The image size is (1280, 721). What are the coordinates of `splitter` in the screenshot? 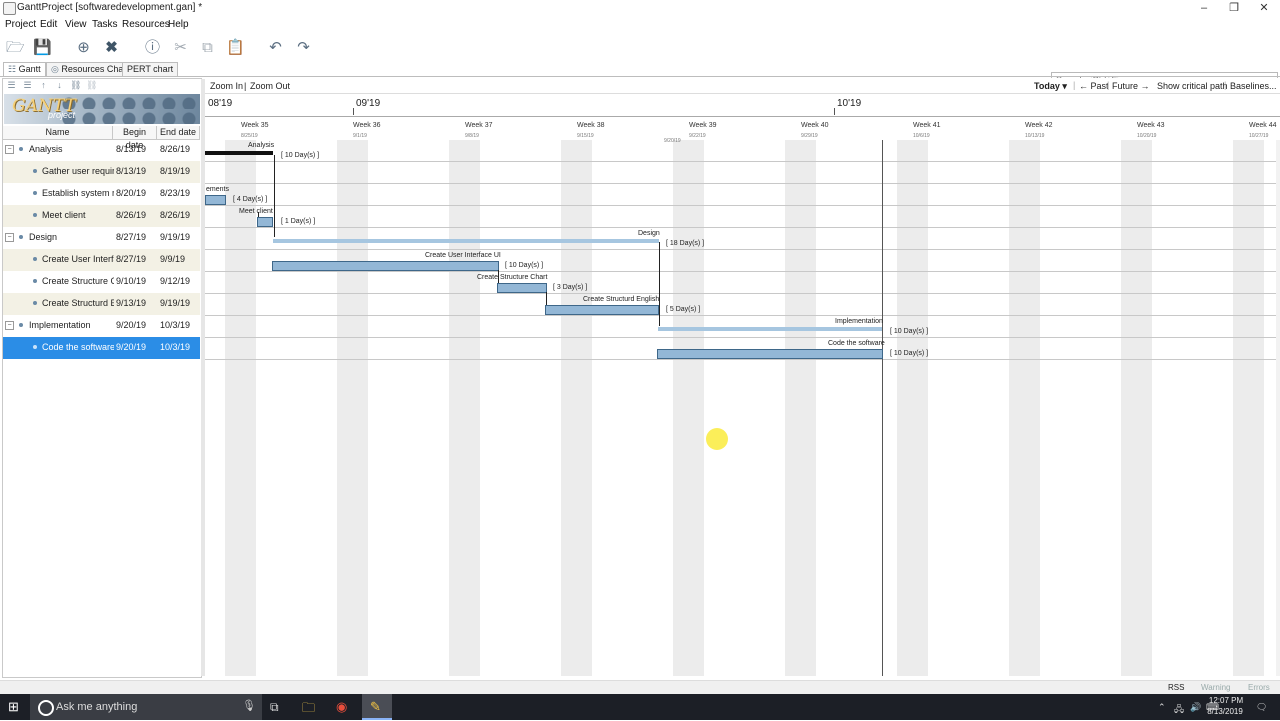 It's located at (203, 377).